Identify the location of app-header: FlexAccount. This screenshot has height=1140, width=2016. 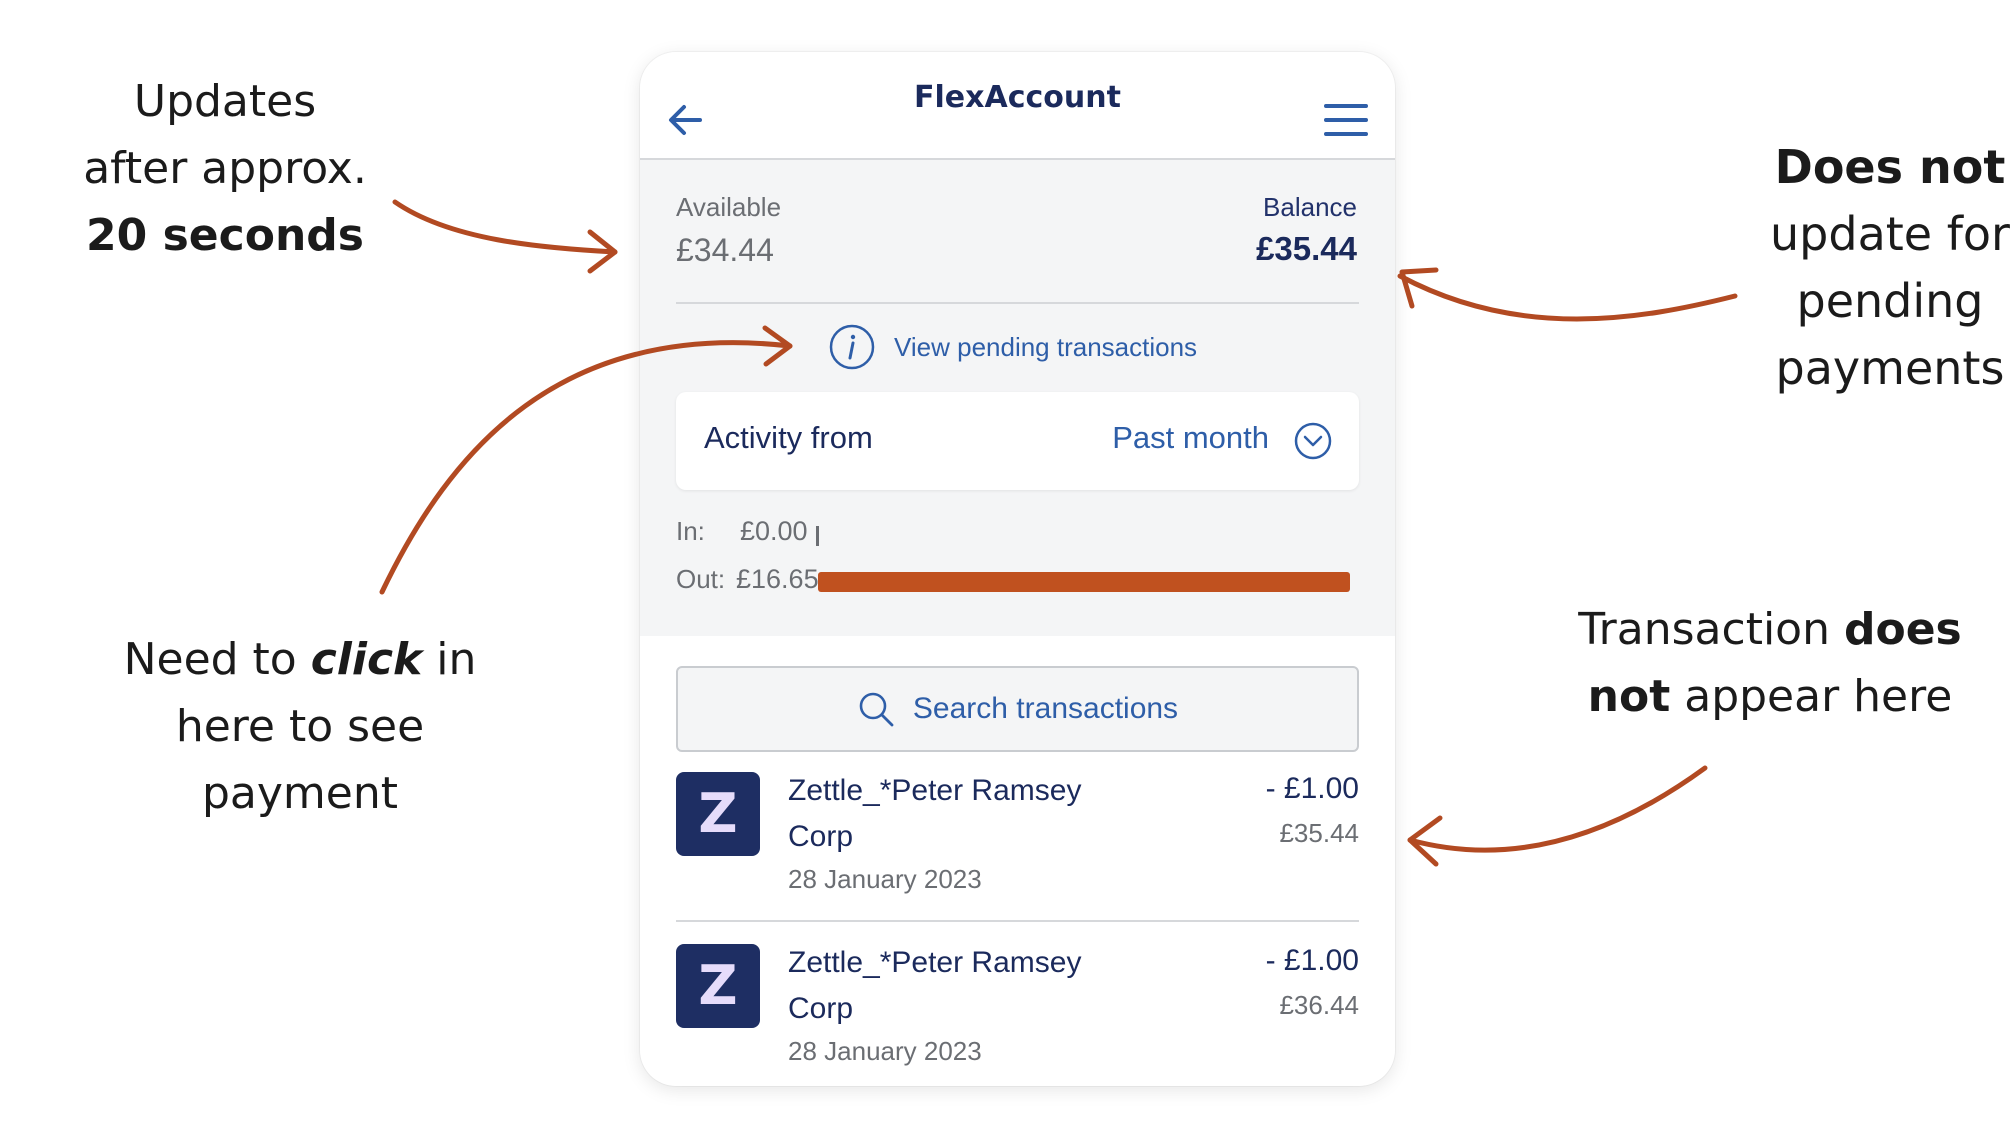
(1017, 106).